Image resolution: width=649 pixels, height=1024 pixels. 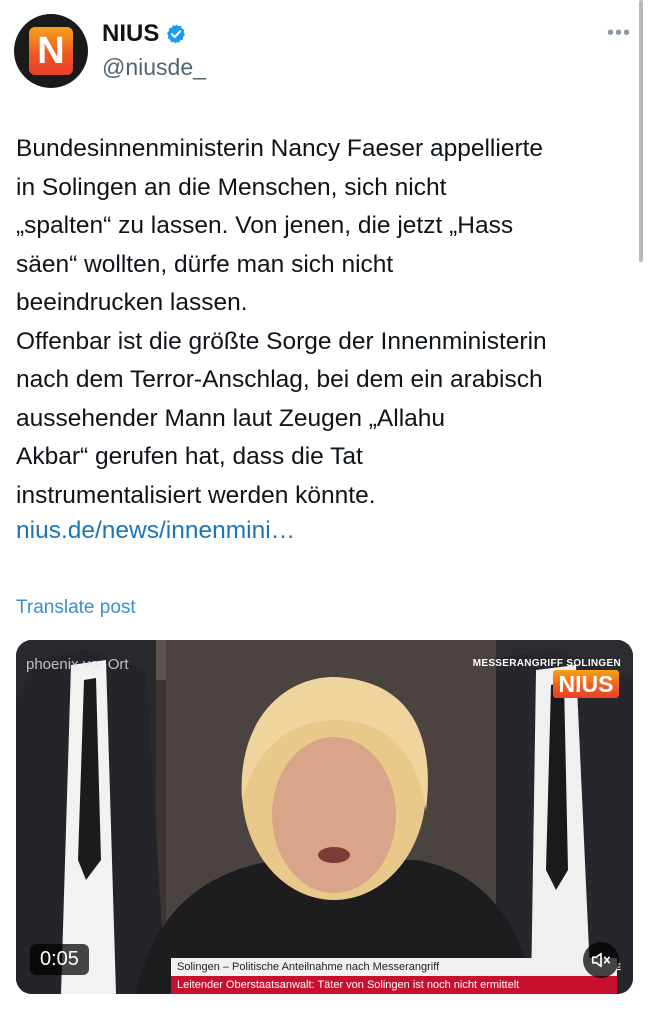 I want to click on author-display-name: NIUS, so click(x=130, y=34).